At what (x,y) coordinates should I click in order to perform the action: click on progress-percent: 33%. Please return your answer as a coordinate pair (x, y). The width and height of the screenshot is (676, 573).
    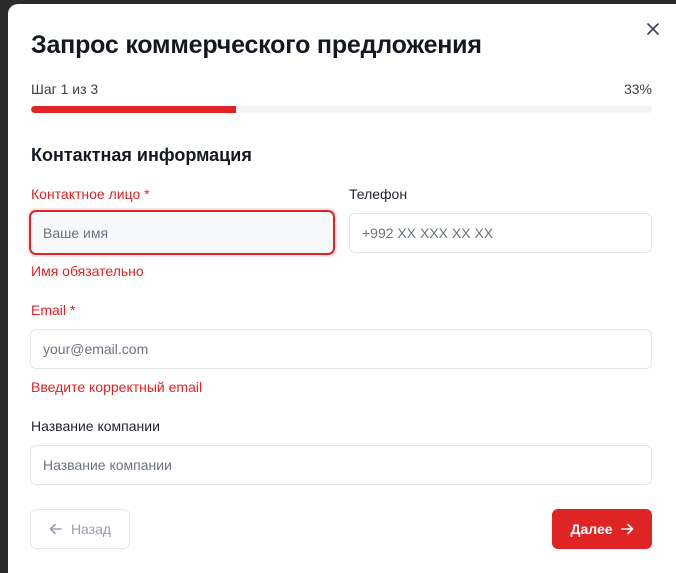
    Looking at the image, I should click on (637, 89).